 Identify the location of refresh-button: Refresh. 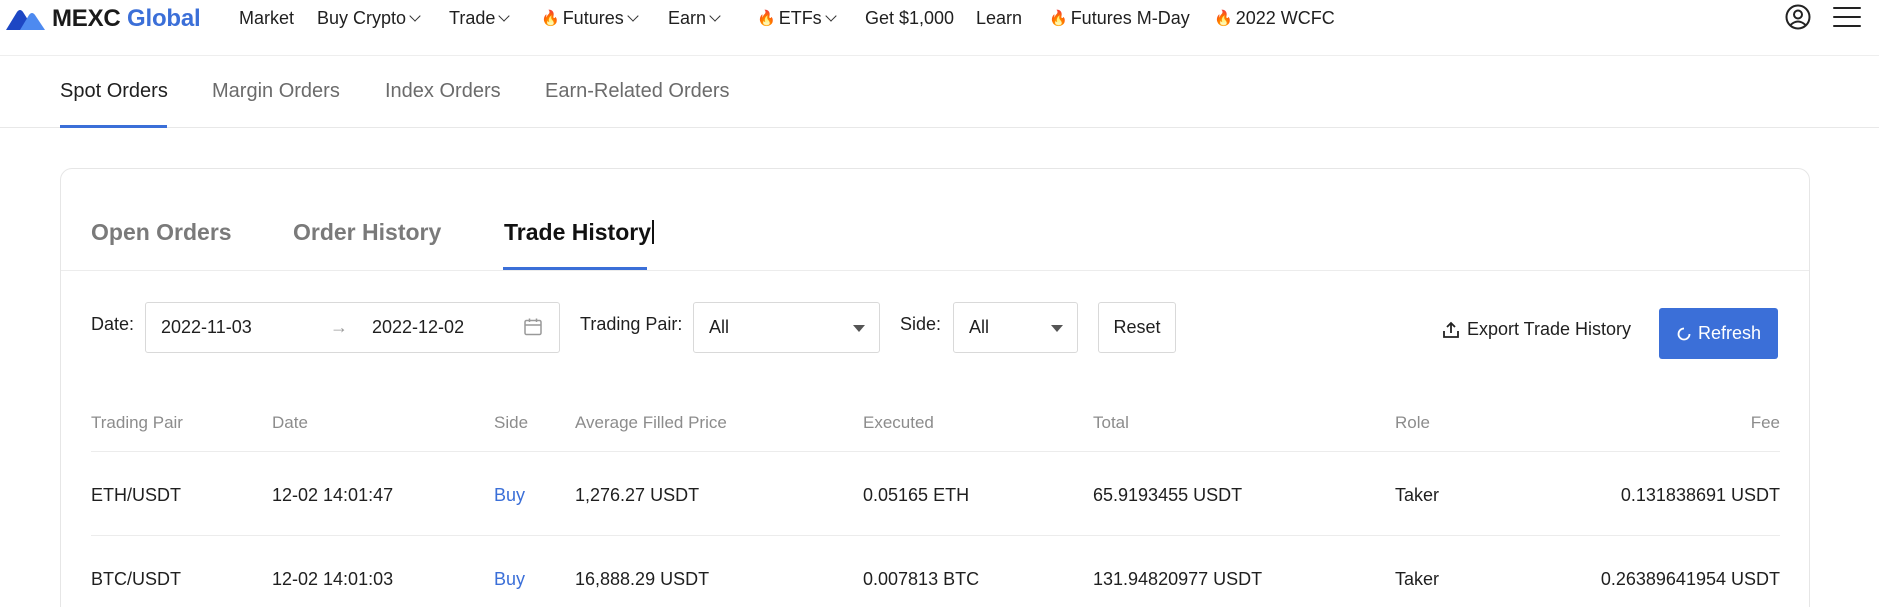
(1718, 333).